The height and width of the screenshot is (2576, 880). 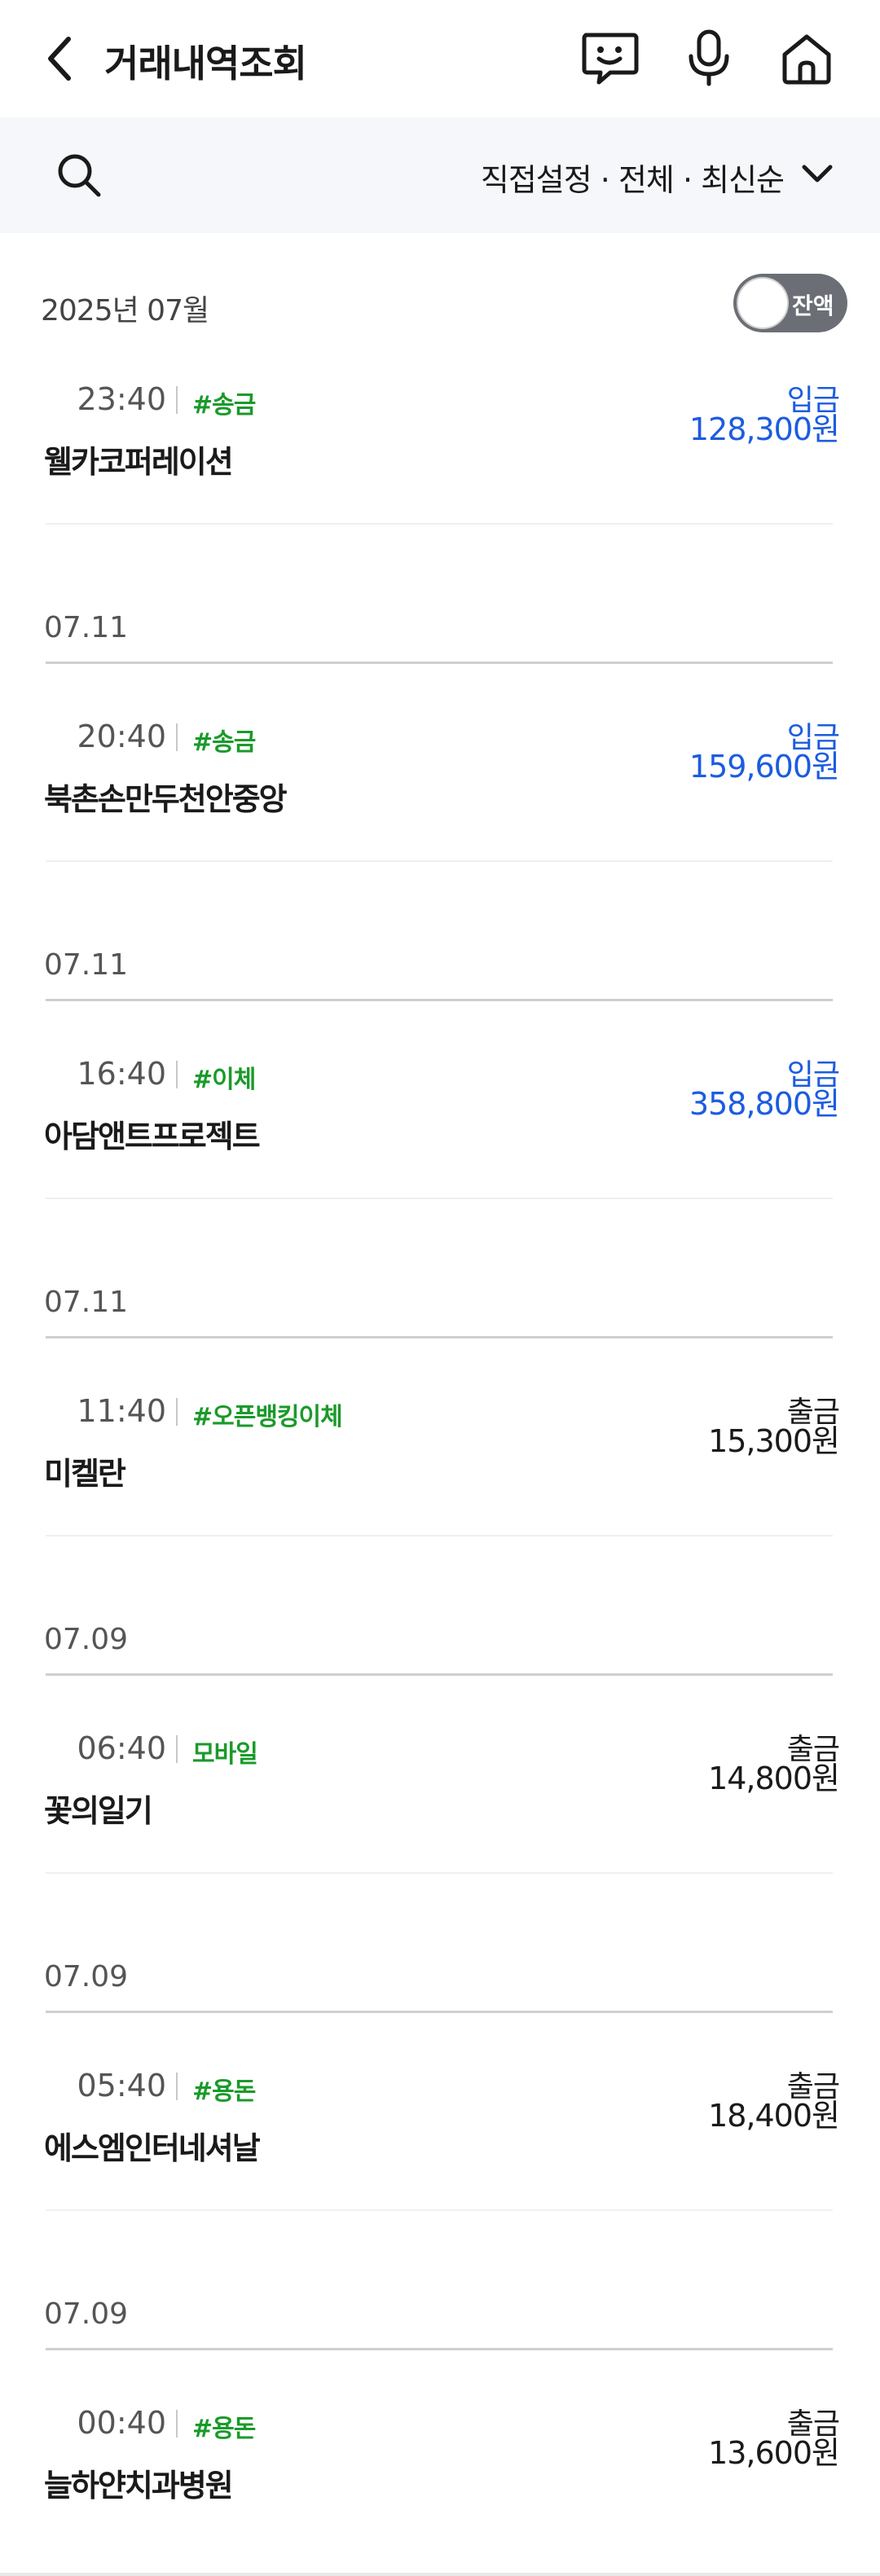 What do you see at coordinates (774, 1441) in the screenshot?
I see `transaction-amount: 15,300원` at bounding box center [774, 1441].